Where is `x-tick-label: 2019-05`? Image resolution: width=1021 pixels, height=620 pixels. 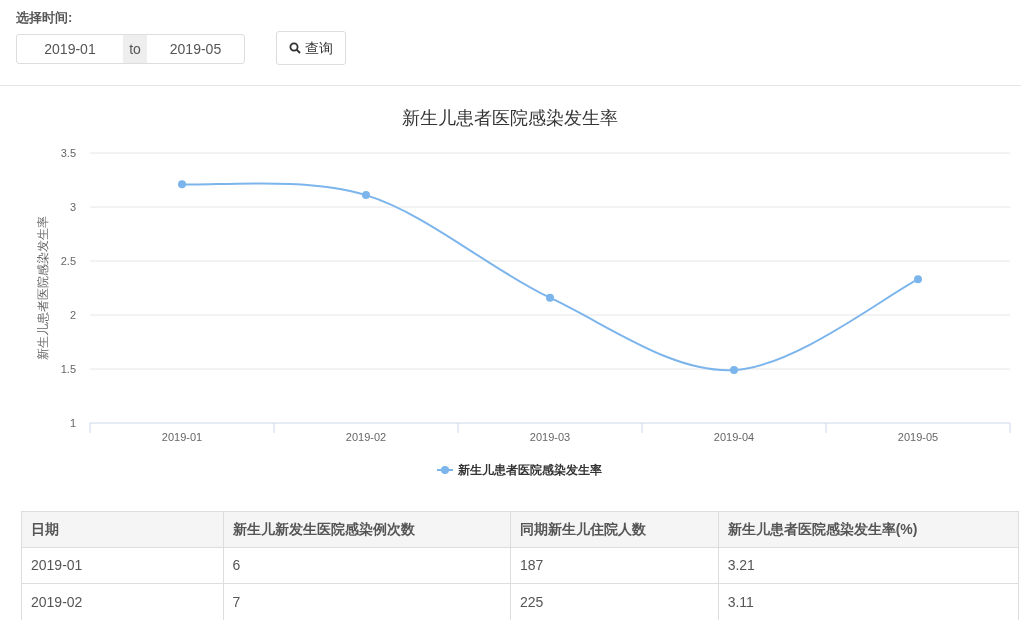
x-tick-label: 2019-05 is located at coordinates (918, 437).